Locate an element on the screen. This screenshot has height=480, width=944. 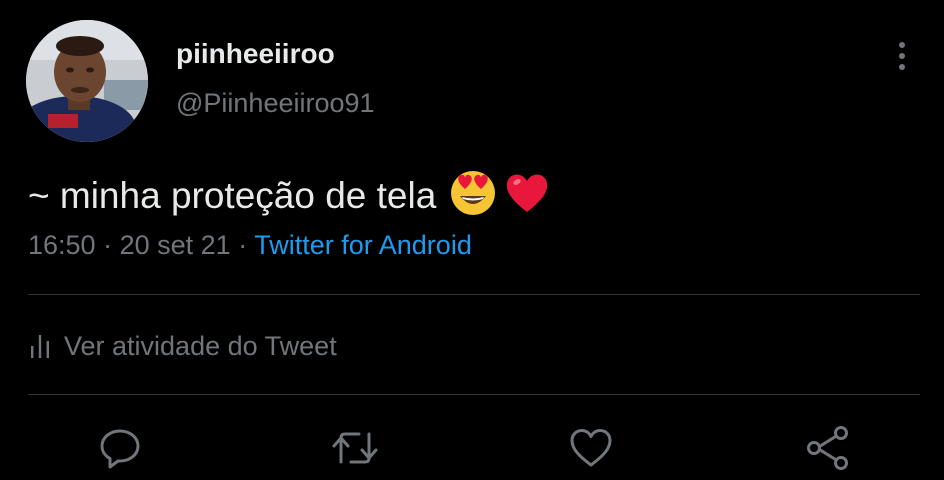
reply-button is located at coordinates (120, 448).